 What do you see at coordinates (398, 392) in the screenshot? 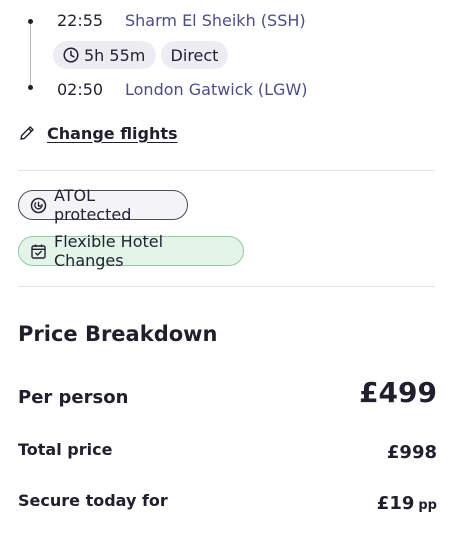
I see `per-person-price: £499` at bounding box center [398, 392].